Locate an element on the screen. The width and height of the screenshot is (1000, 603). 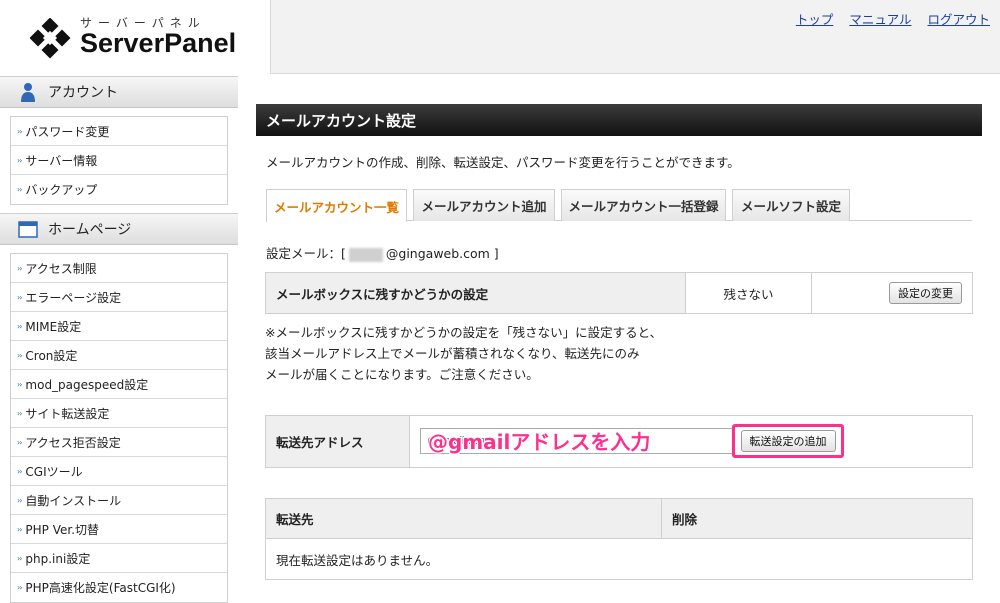
tab-mail-software: メールソフト設定 is located at coordinates (791, 205).